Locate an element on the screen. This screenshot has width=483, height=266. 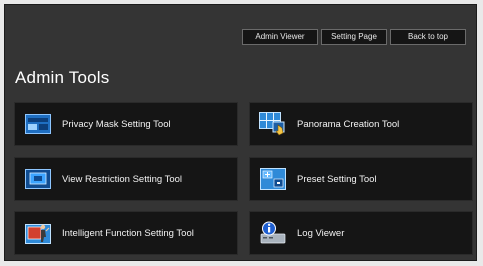
preset-tool-button: Preset Setting Tool is located at coordinates (361, 179).